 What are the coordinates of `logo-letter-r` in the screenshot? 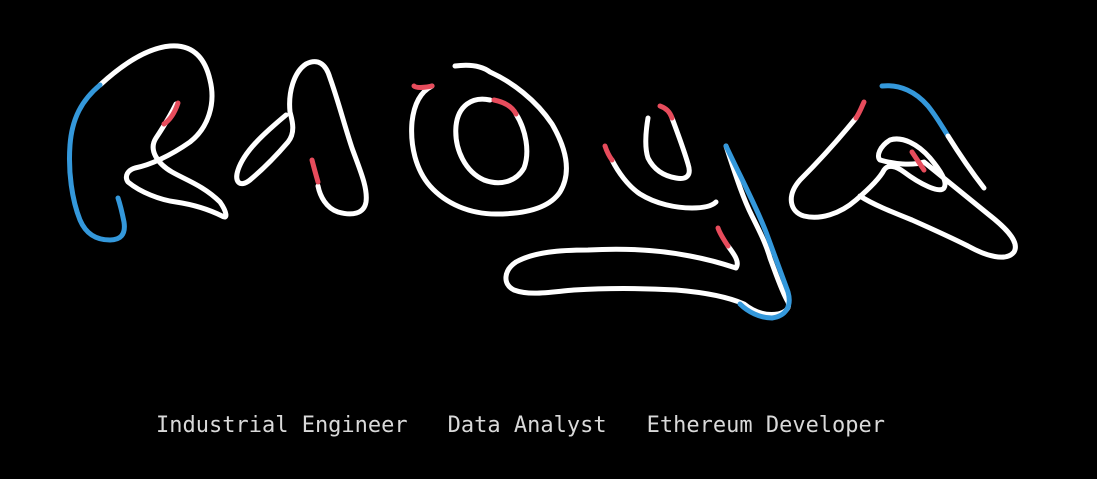 It's located at (148, 143).